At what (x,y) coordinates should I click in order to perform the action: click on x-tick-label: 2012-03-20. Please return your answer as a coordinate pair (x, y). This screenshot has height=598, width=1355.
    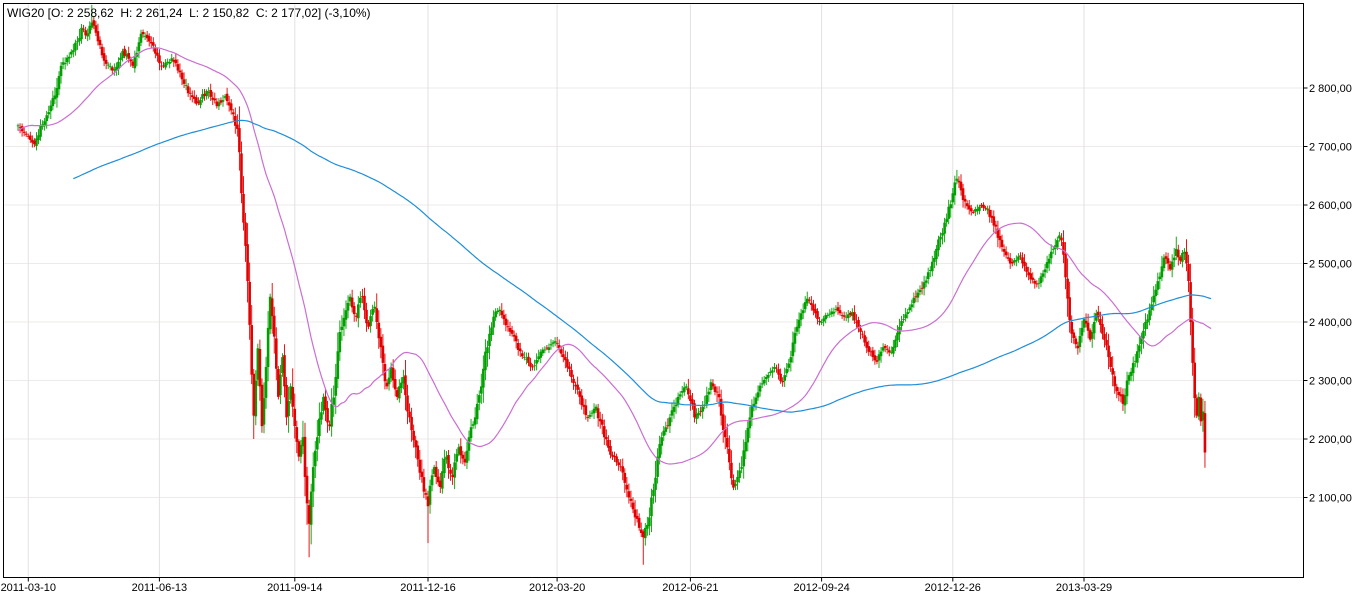
    Looking at the image, I should click on (557, 588).